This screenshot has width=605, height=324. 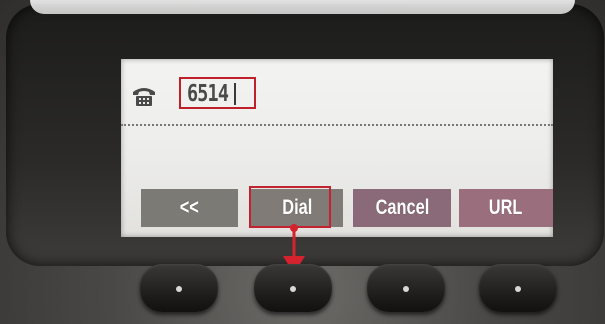 I want to click on text-cursor, so click(x=235, y=94).